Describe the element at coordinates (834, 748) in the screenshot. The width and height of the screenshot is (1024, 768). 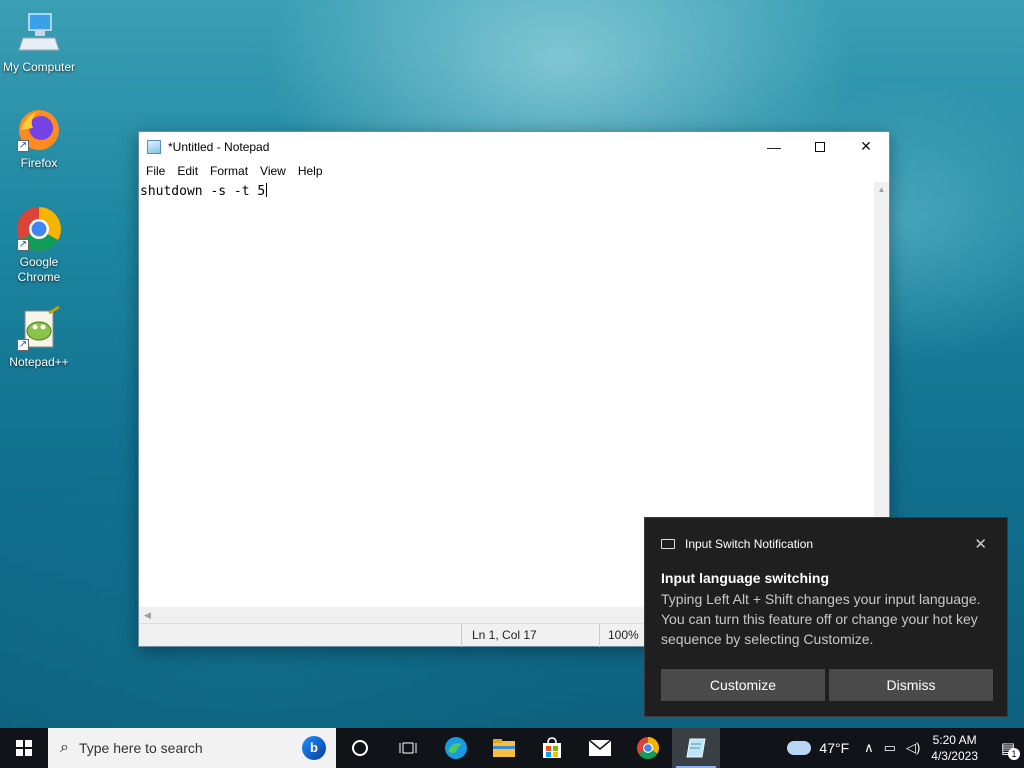
I see `weather-temperature: 47°F` at that location.